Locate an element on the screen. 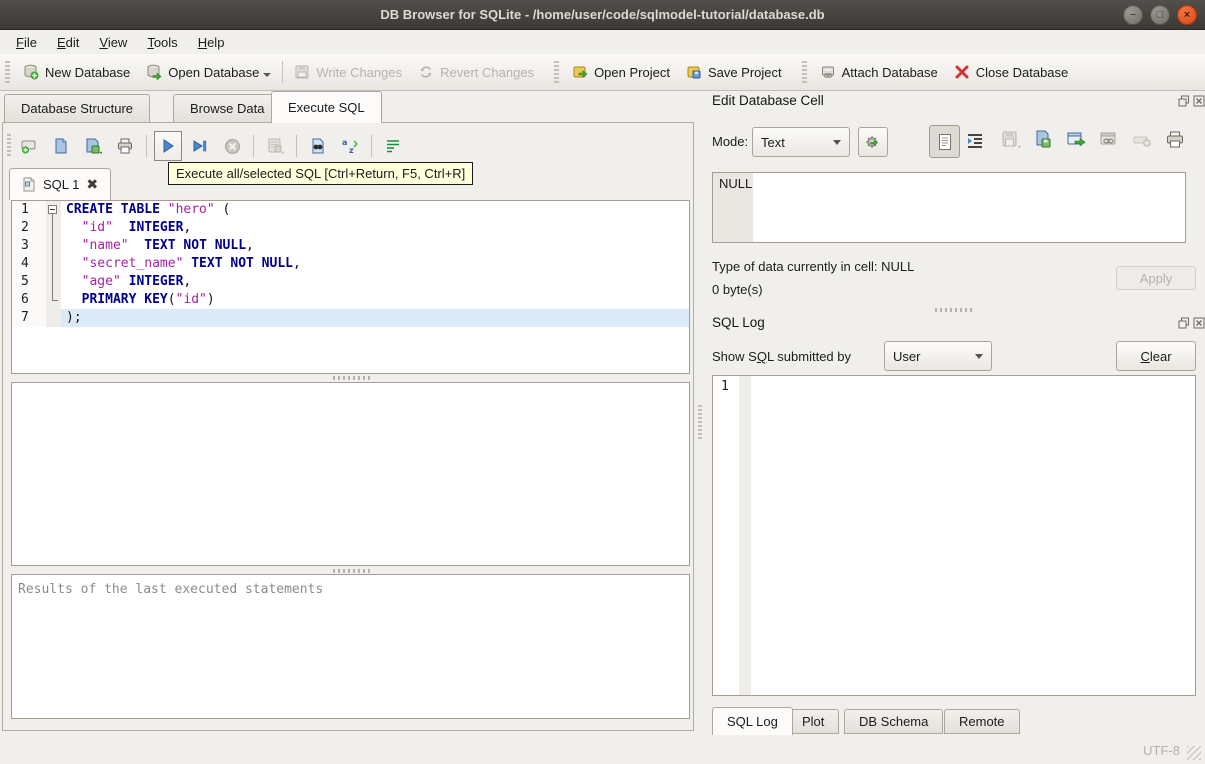 The image size is (1205, 764). editor-line: 4 "secret_name" TEXT NOT NULL, is located at coordinates (350, 264).